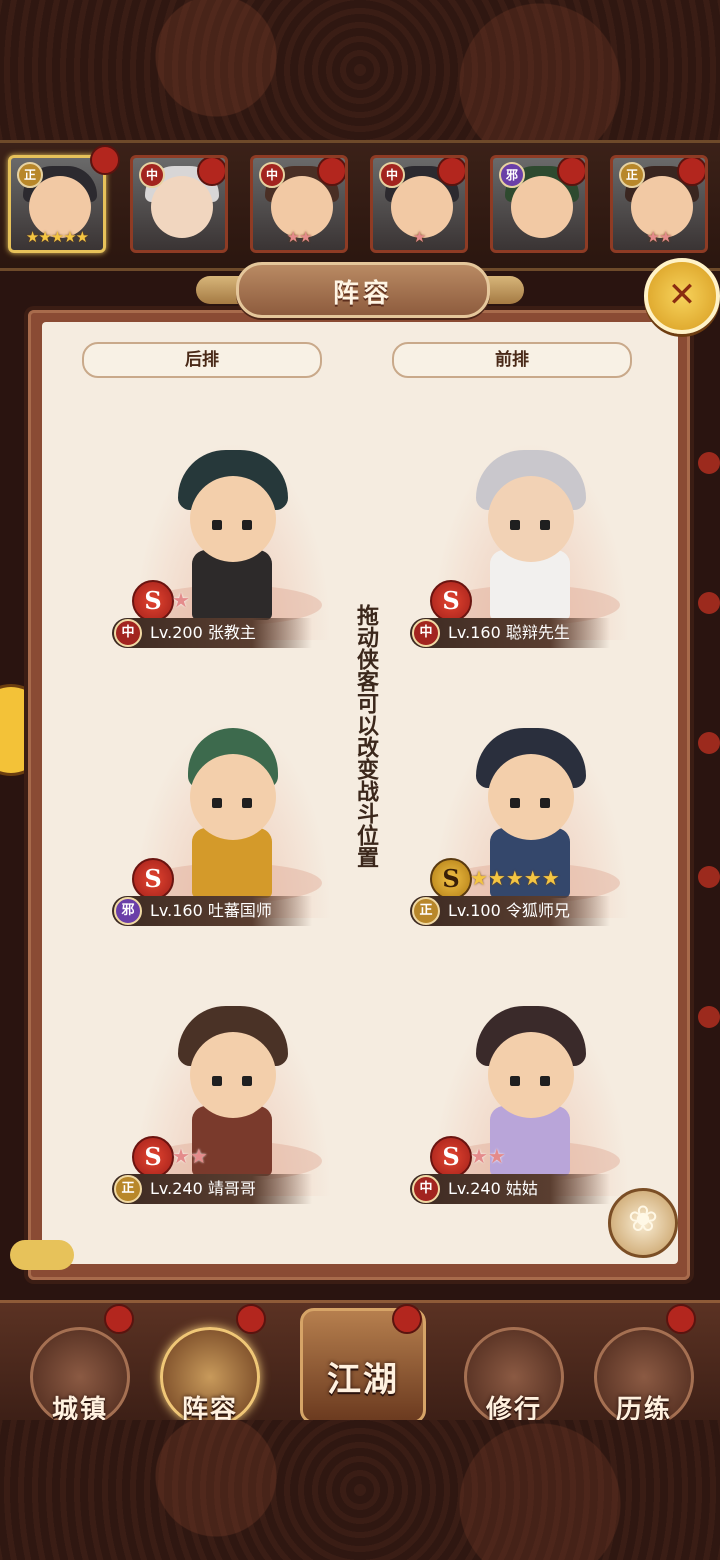 Image resolution: width=720 pixels, height=1560 pixels. I want to click on panel-title-banner: 阵容, so click(363, 290).